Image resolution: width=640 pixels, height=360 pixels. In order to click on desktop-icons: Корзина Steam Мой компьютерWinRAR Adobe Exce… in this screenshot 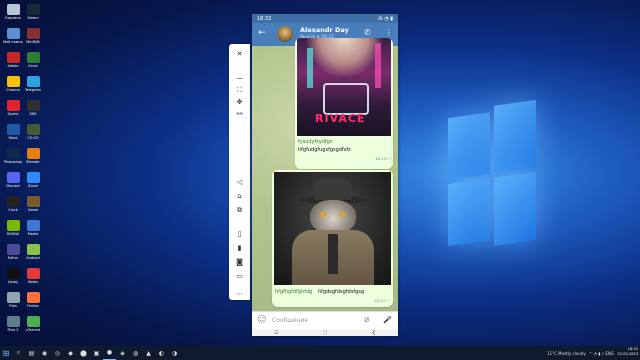, I will do `click(21, 173)`.